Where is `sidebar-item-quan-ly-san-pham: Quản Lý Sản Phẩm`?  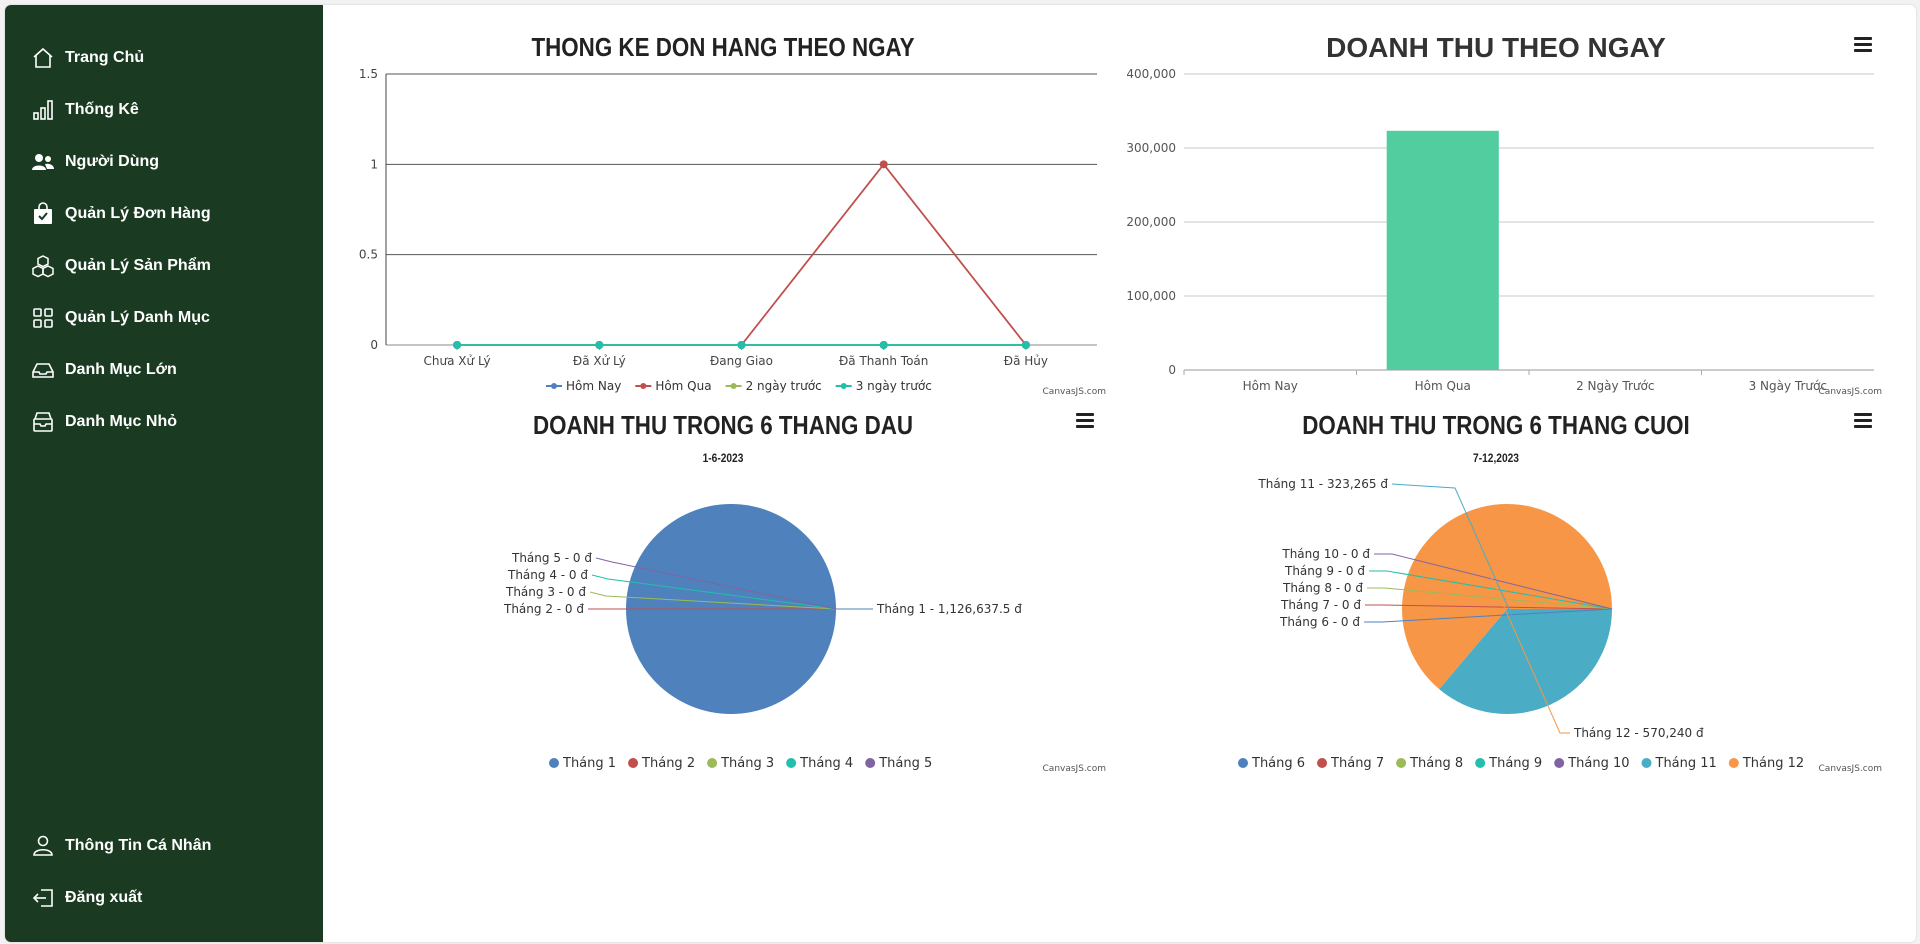 sidebar-item-quan-ly-san-pham: Quản Lý Sản Phẩm is located at coordinates (120, 266).